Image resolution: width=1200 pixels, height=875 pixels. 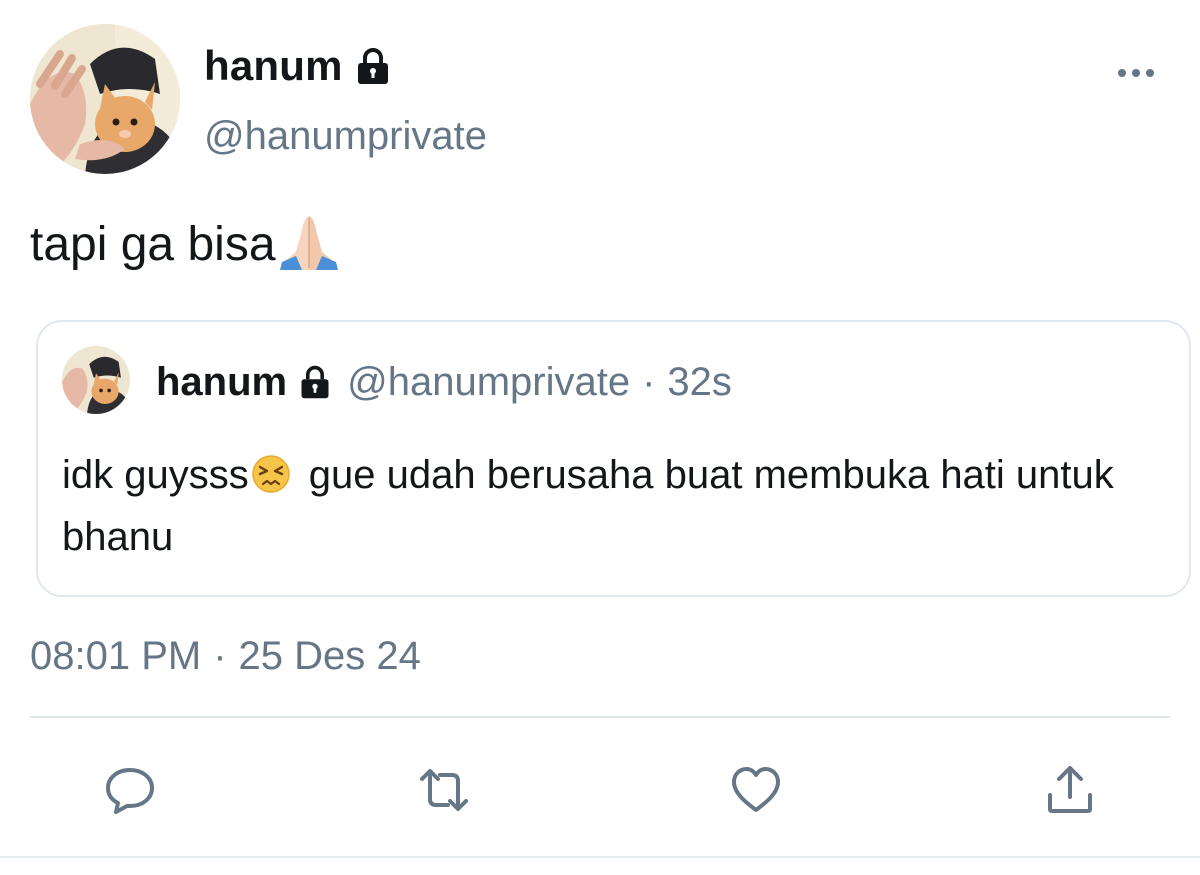 I want to click on retweet-button, so click(x=444, y=790).